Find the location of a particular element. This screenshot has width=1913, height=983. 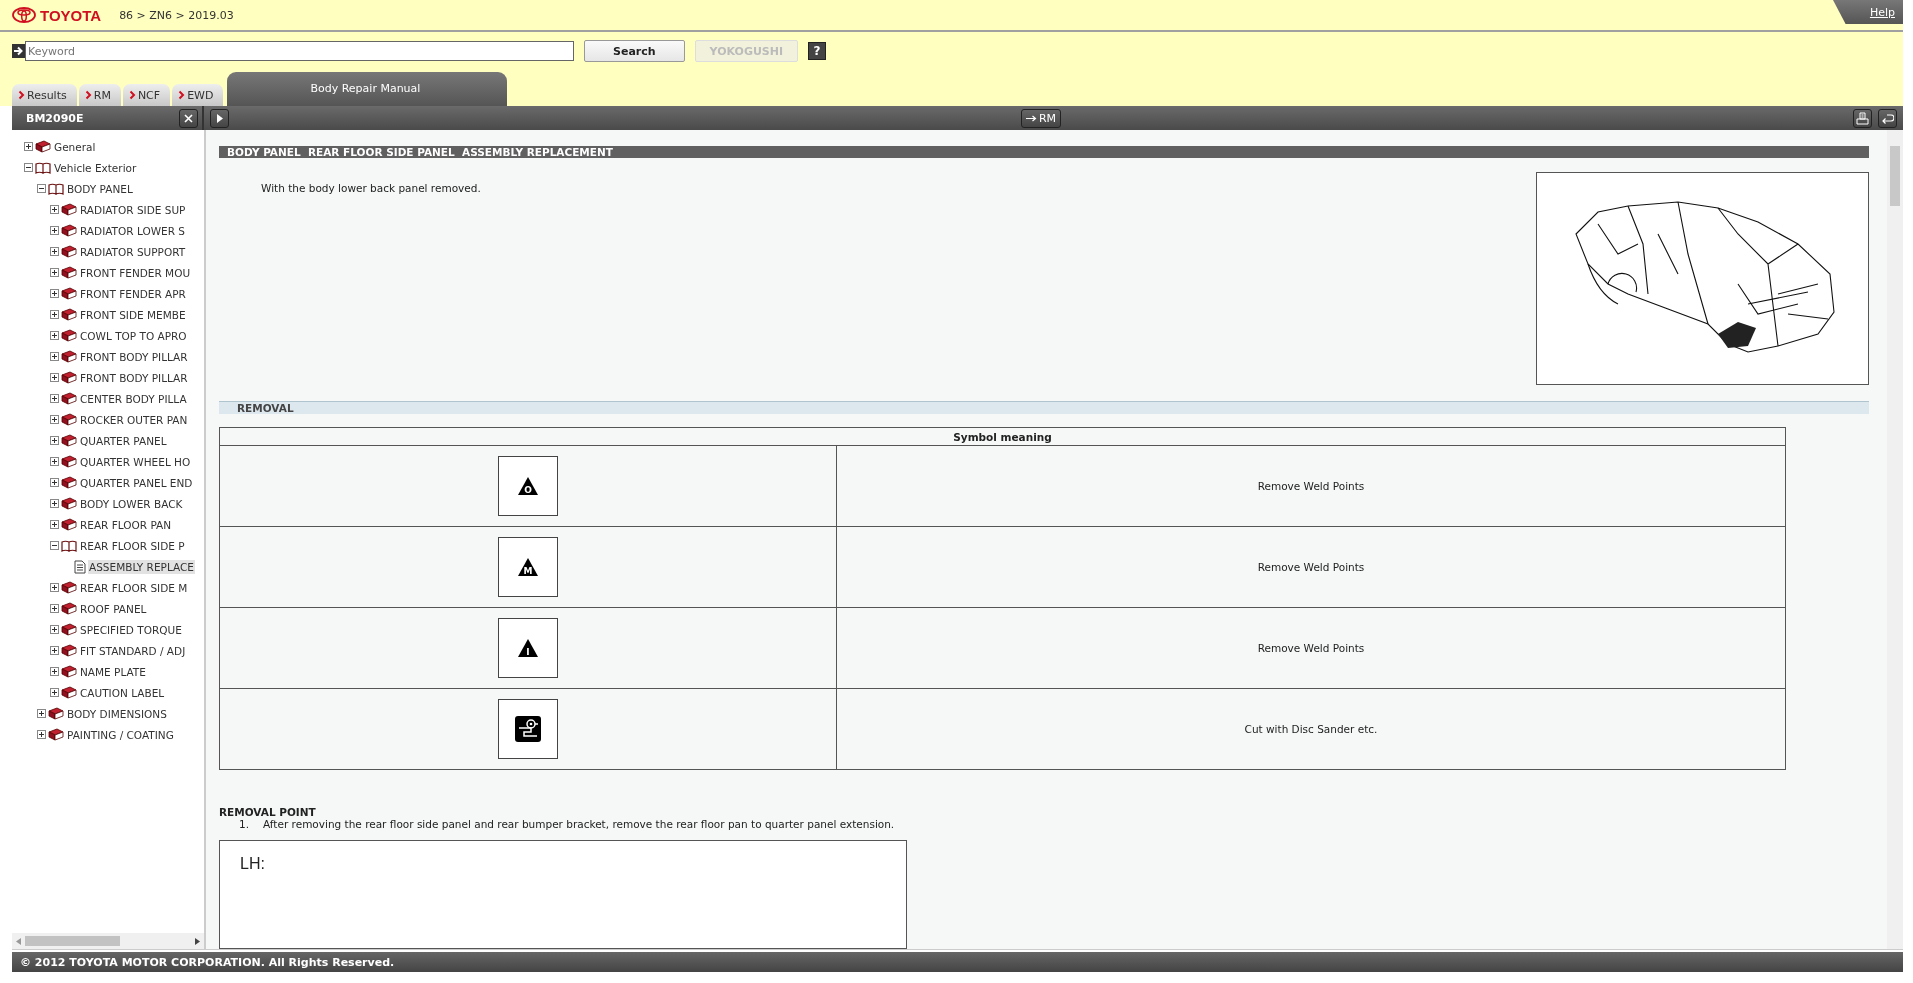

tree-item: FRONT FENDER APR is located at coordinates (133, 293).